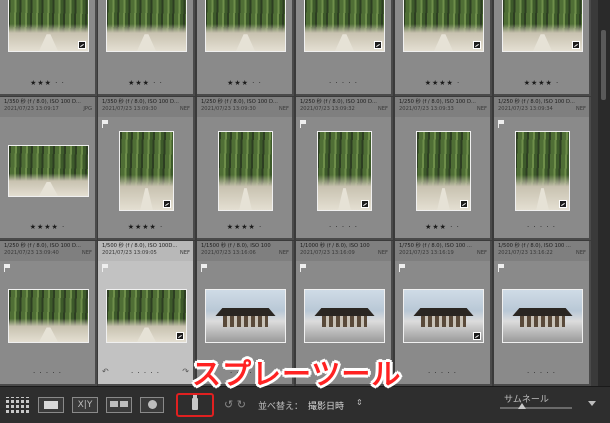 Image resolution: width=610 pixels, height=423 pixels. I want to click on people-view-icon, so click(152, 405).